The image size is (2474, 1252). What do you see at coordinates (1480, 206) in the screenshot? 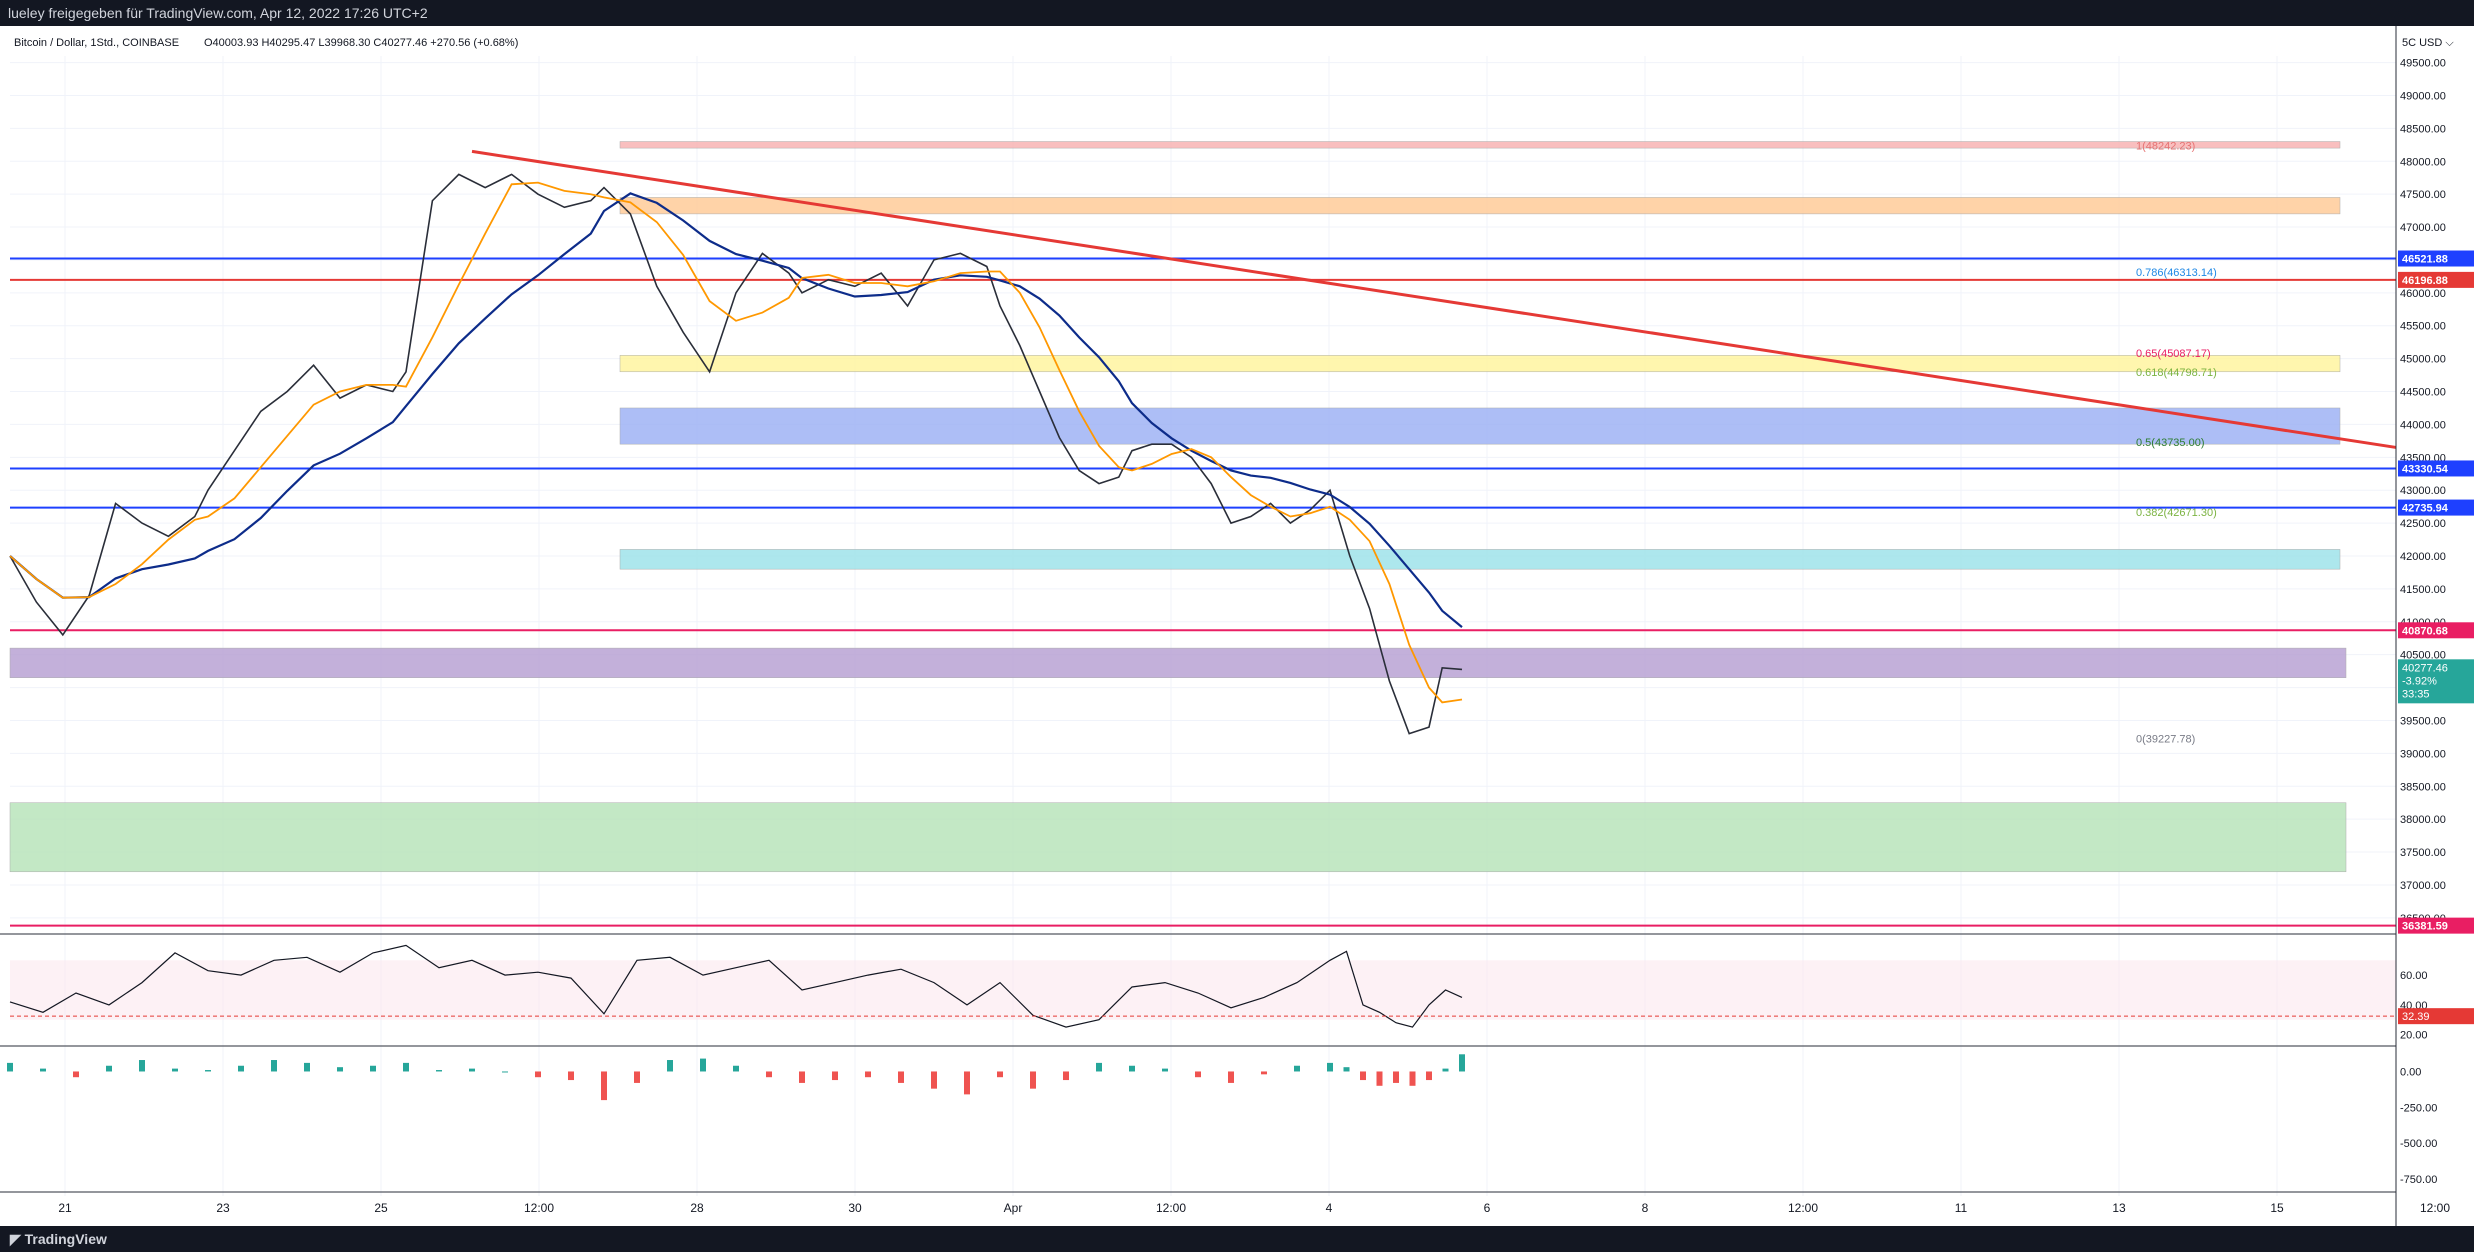
I see `zone-resistance-orange` at bounding box center [1480, 206].